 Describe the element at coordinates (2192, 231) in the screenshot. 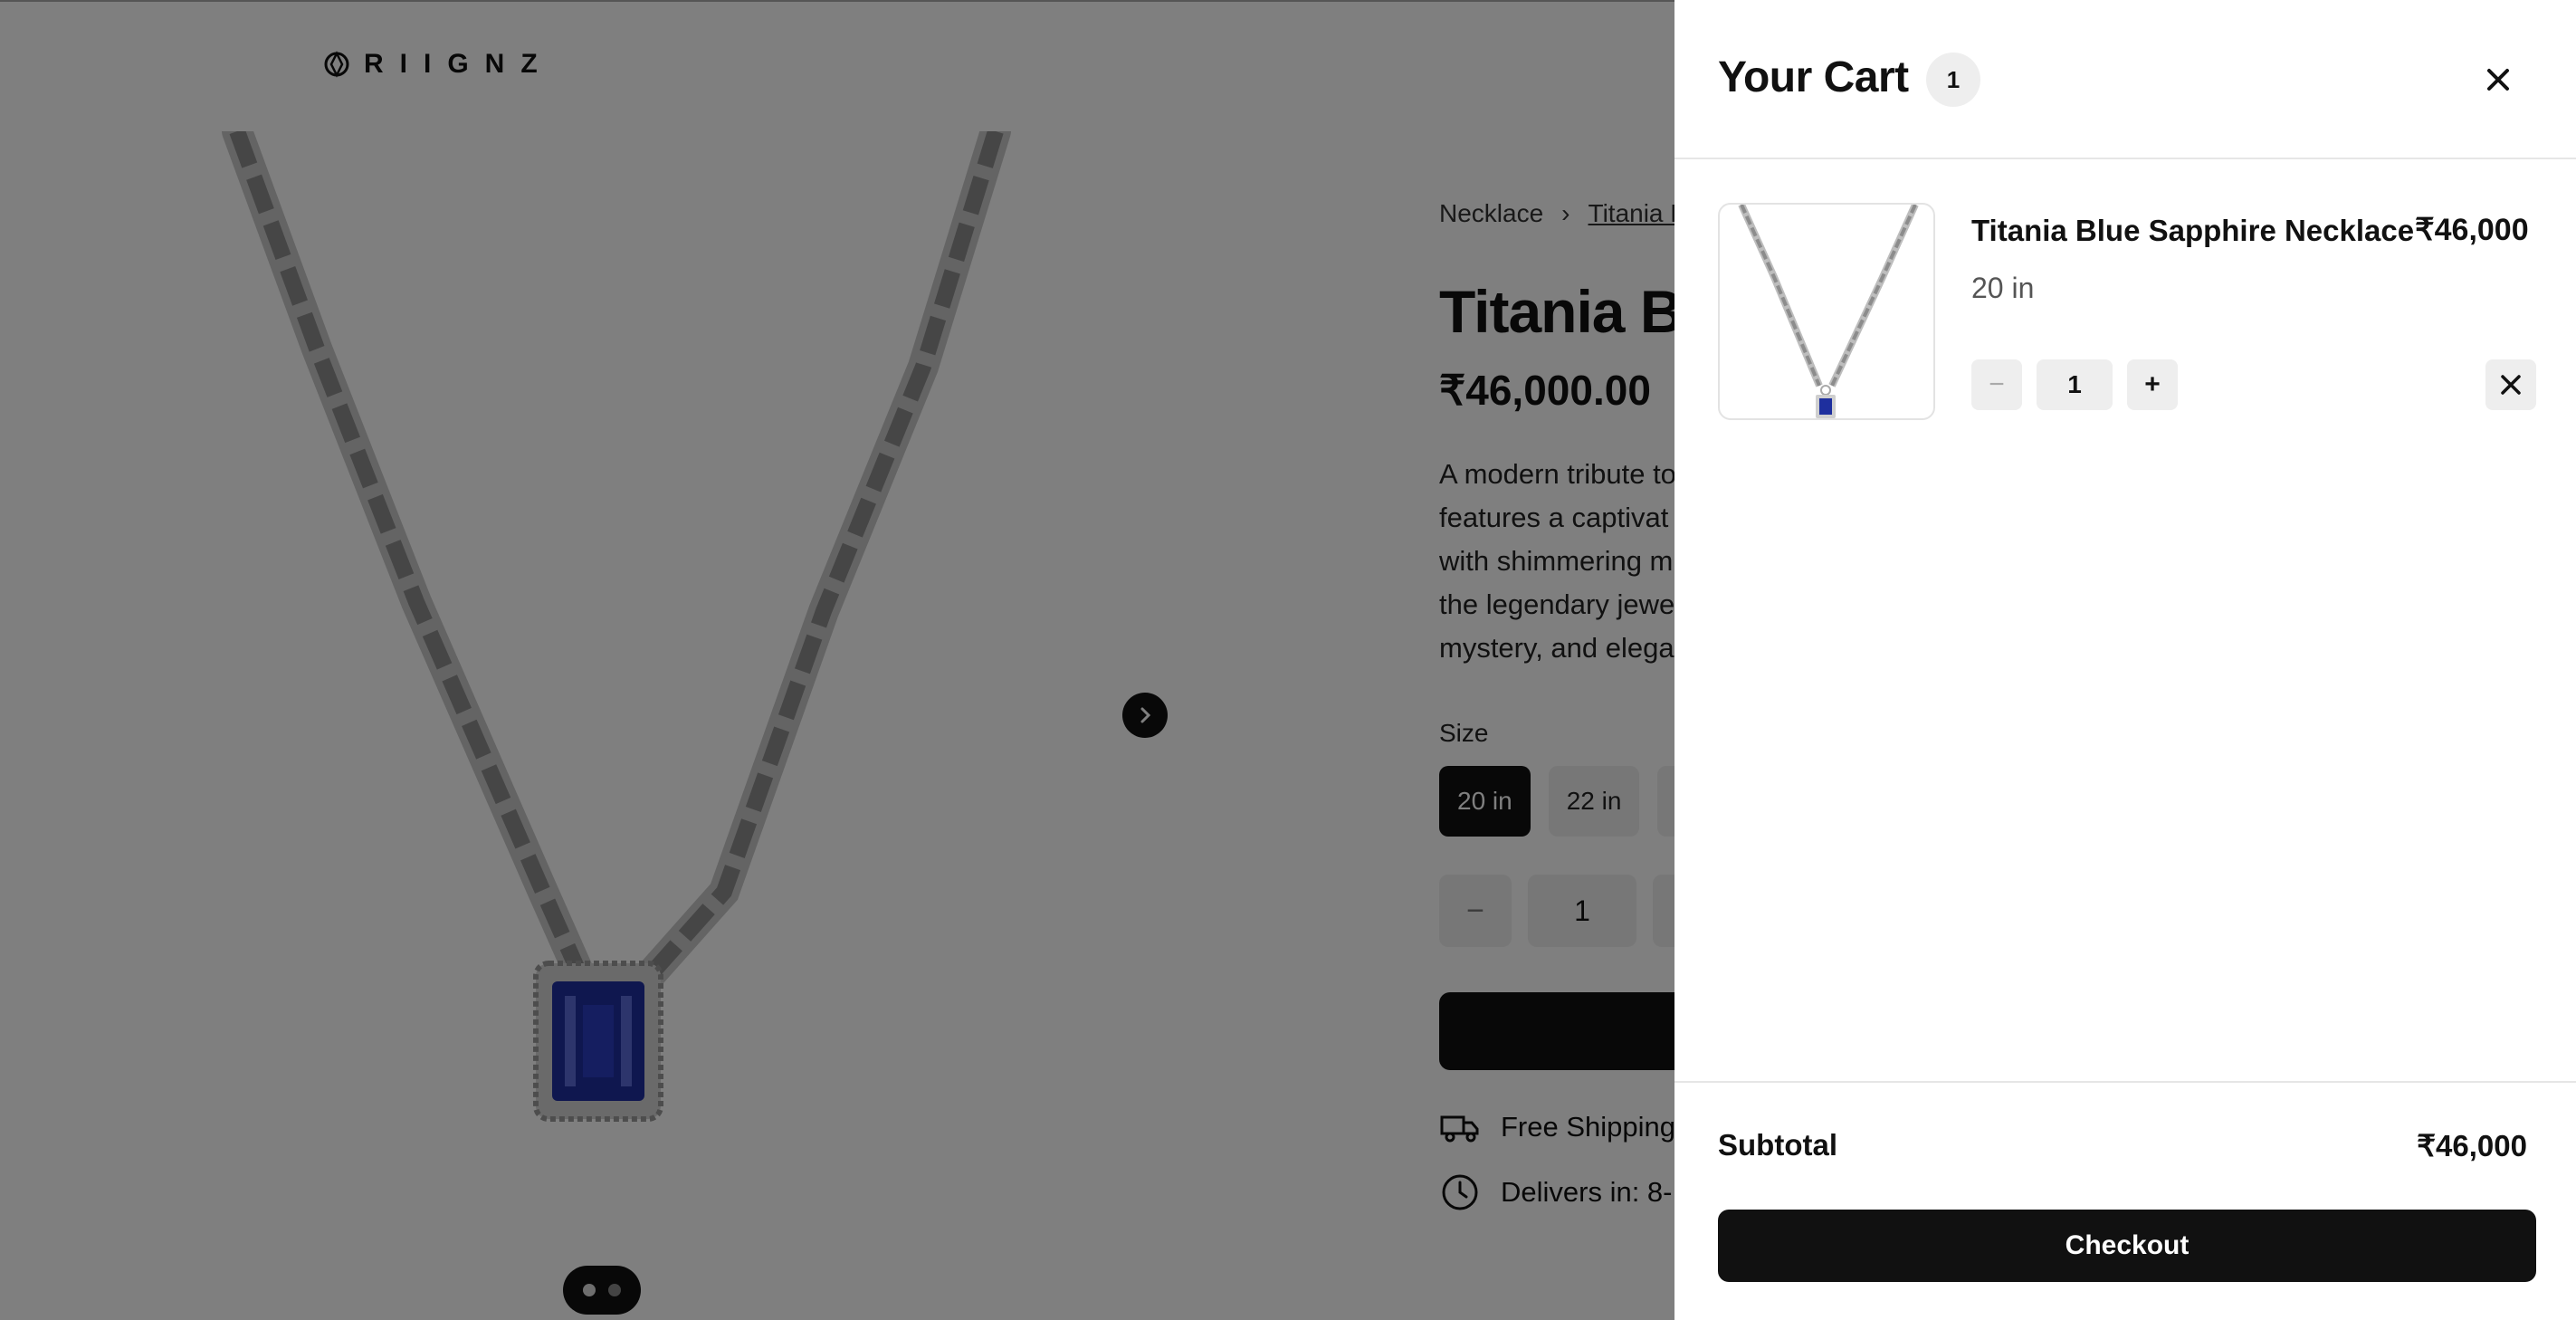

I see `cart-item-name: Titania Blue Sapphire Necklace` at that location.